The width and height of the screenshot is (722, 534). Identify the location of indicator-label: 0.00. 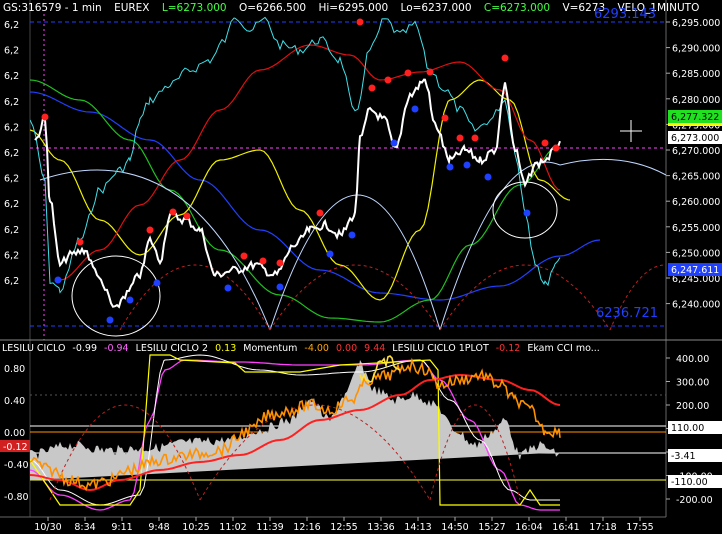
(346, 348).